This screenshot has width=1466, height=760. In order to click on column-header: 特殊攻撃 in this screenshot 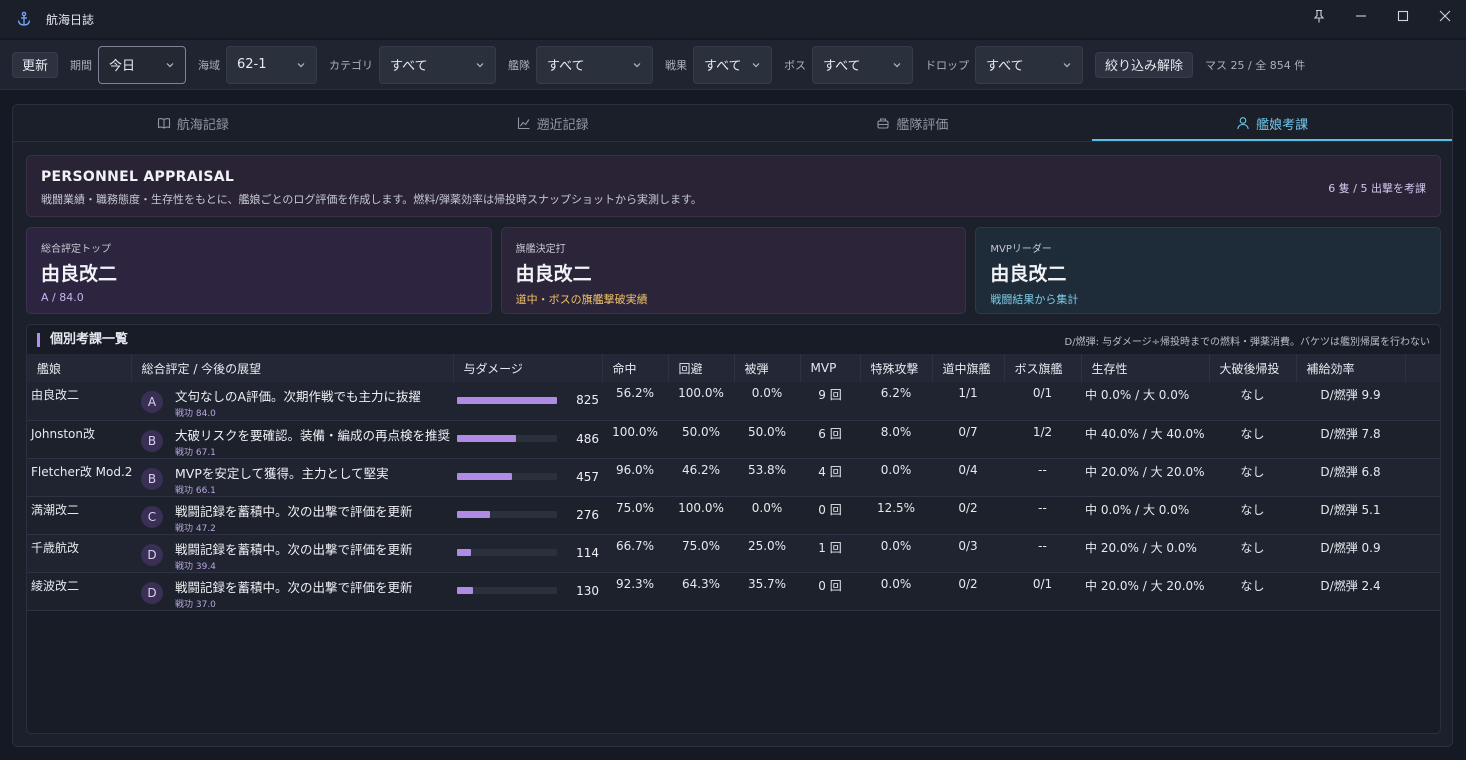, I will do `click(896, 368)`.